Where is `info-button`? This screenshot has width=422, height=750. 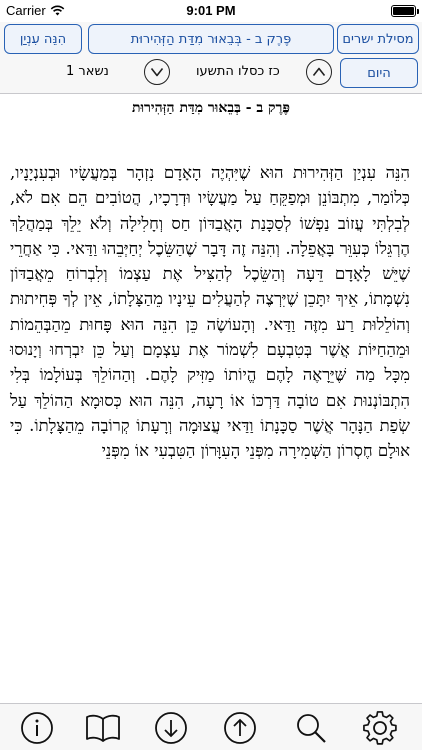
info-button is located at coordinates (37, 728).